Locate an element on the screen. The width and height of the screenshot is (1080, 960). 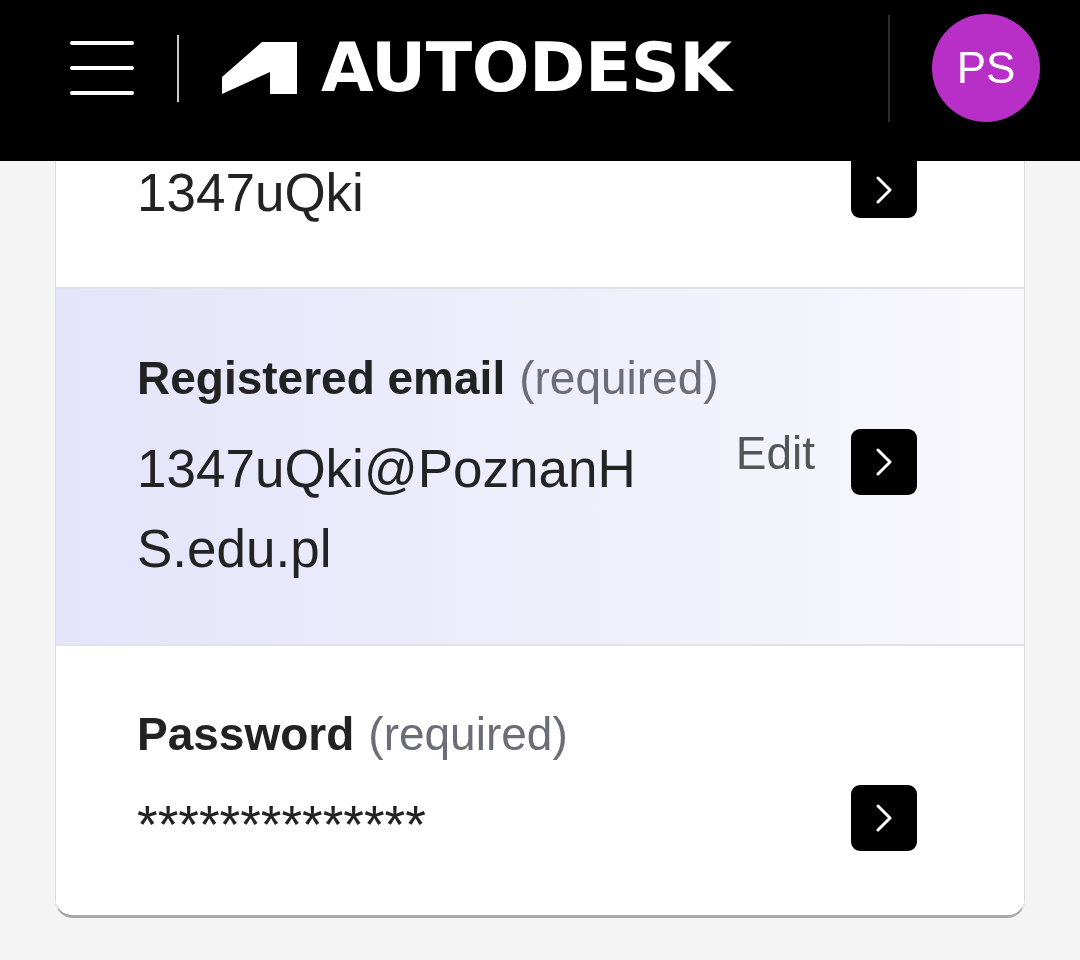
brand-name: AUTODESK is located at coordinates (526, 68).